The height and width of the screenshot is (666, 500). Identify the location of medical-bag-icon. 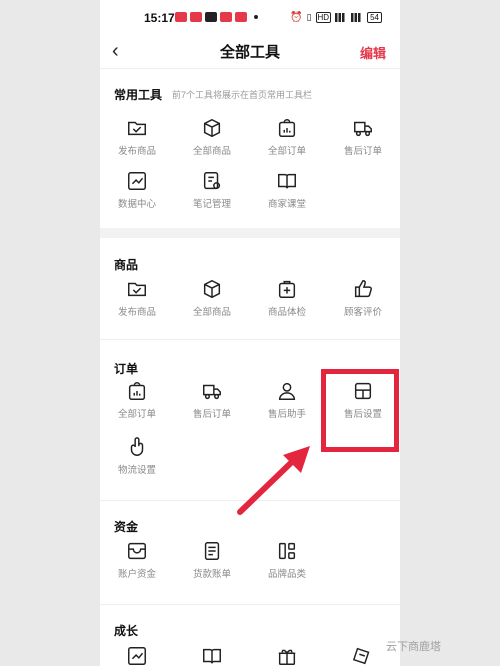
(287, 289).